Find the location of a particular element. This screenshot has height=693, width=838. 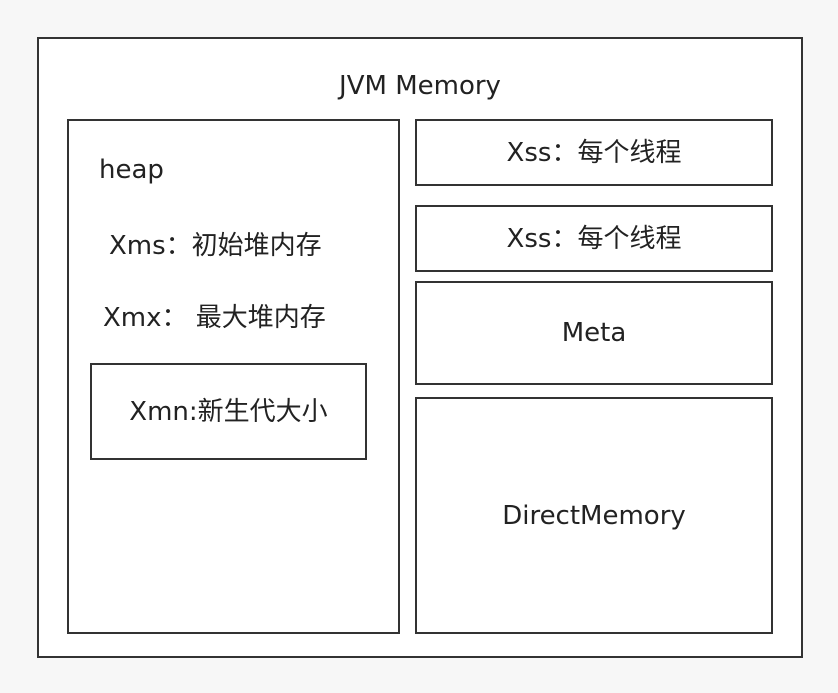

xss-box-1: Xss：每个线程 is located at coordinates (594, 152).